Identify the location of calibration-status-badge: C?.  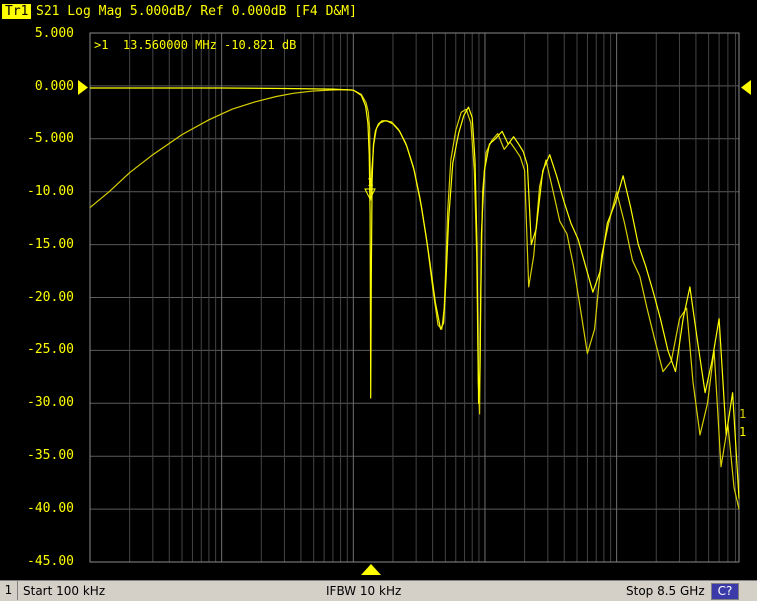
(725, 591).